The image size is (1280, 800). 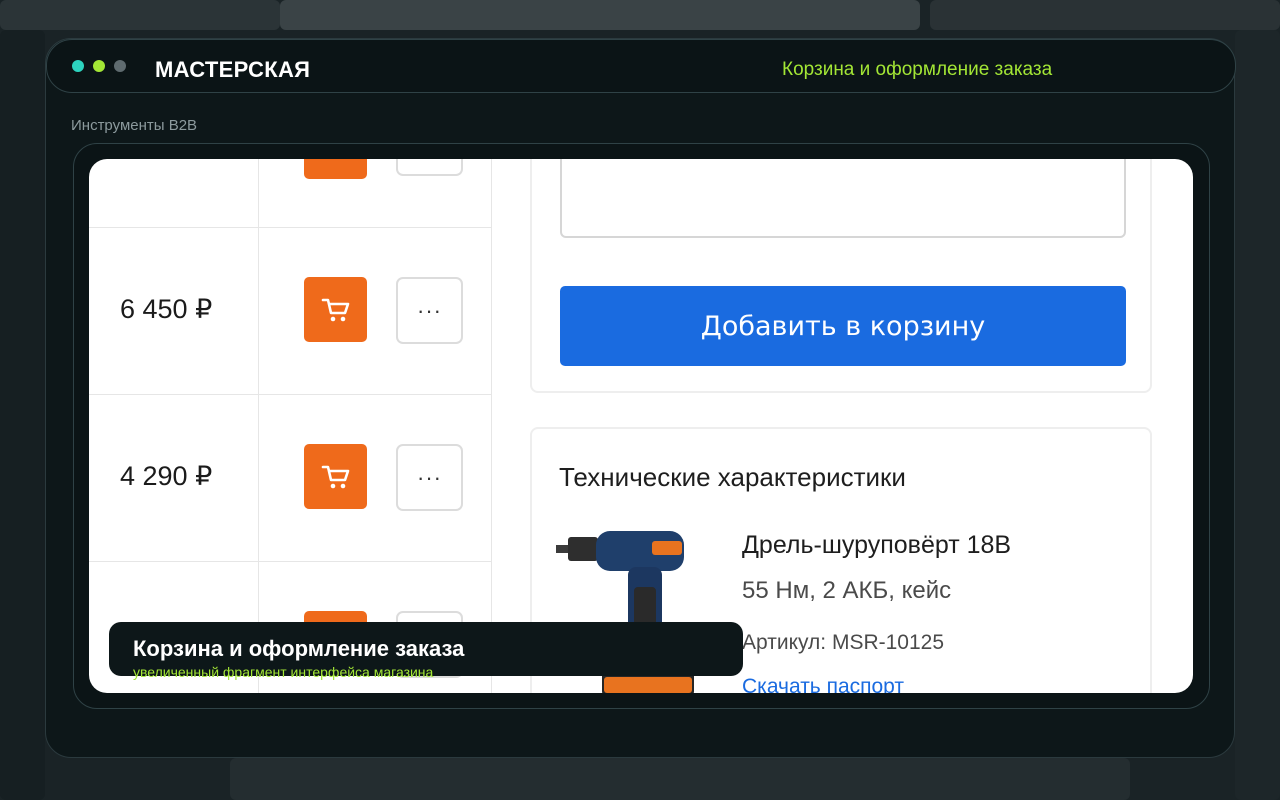 What do you see at coordinates (299, 648) in the screenshot?
I see `caption-title: Корзина и оформление заказа` at bounding box center [299, 648].